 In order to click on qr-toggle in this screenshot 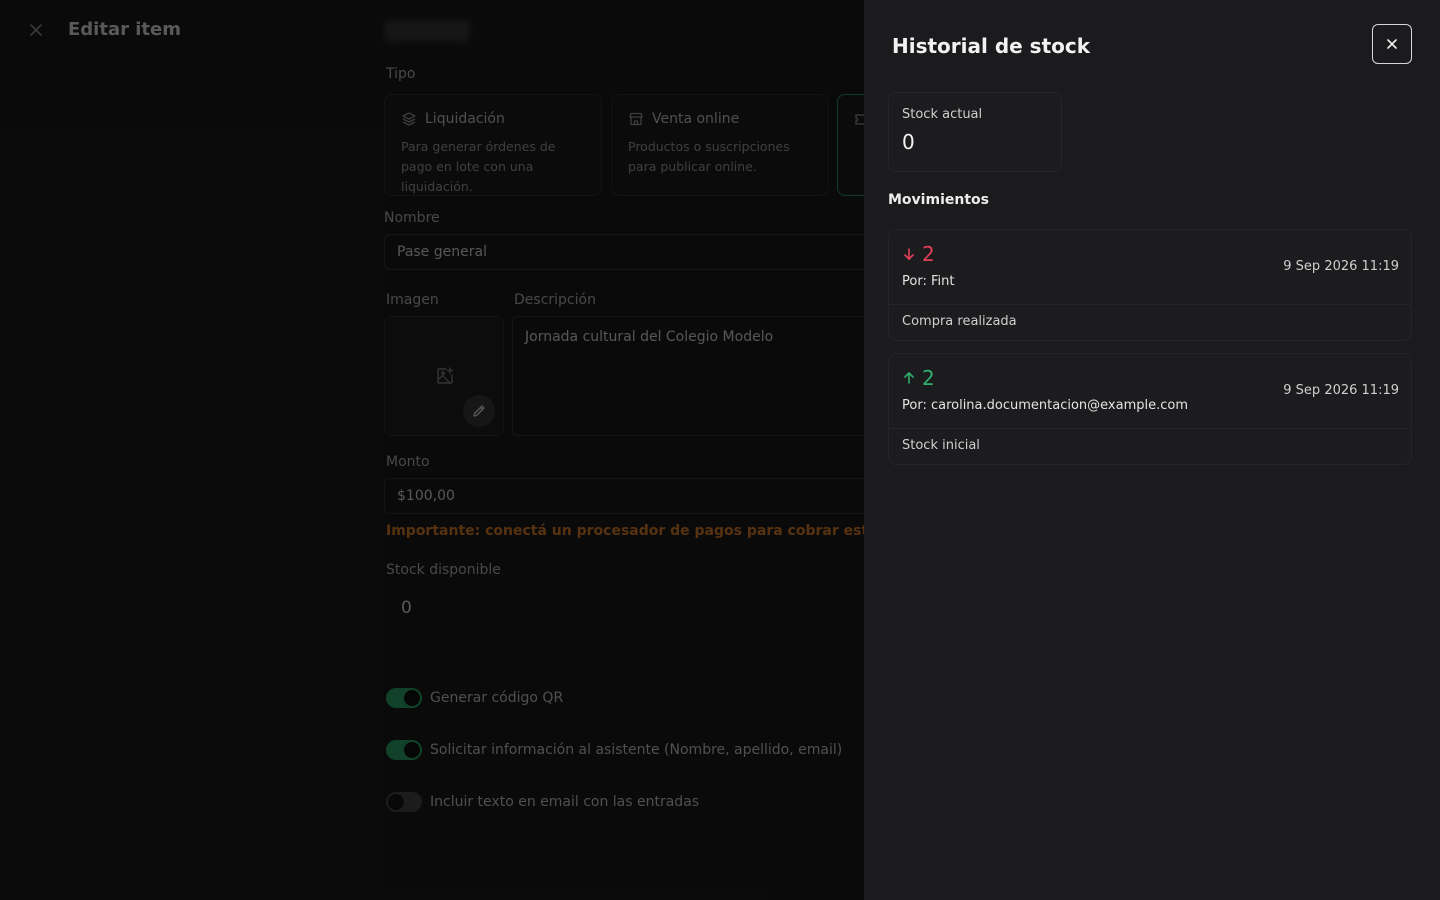, I will do `click(404, 698)`.